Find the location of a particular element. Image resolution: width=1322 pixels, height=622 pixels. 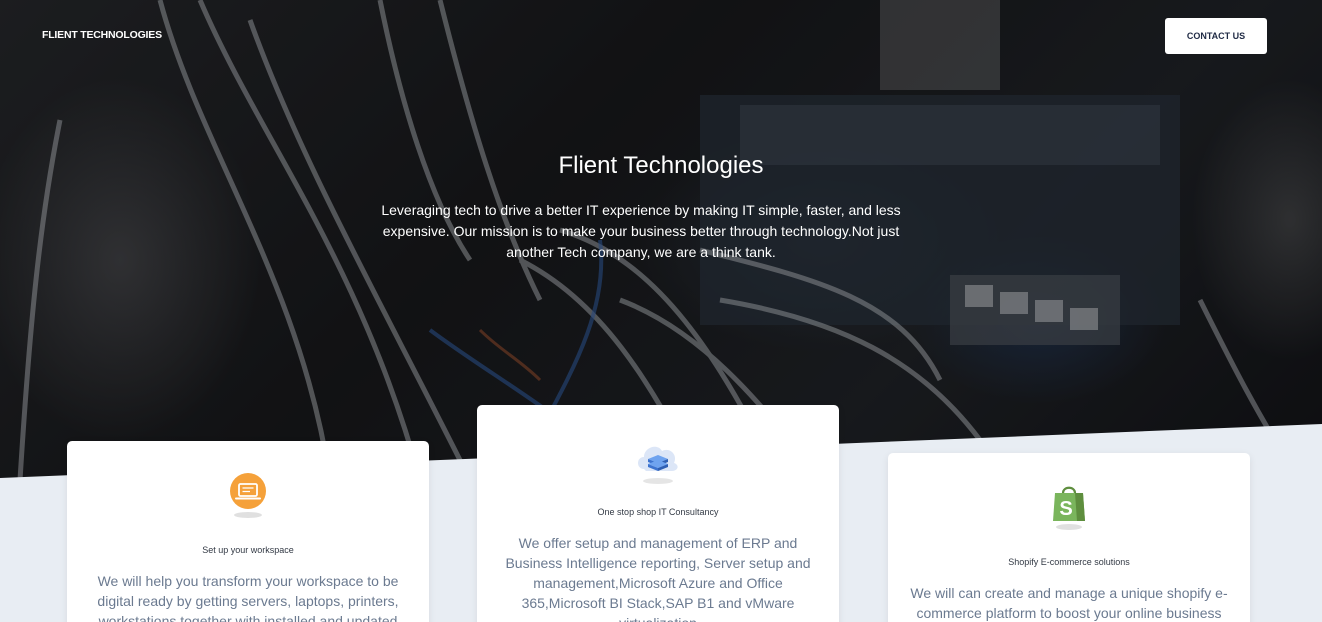

card-title: One stop shop IT Consultancy is located at coordinates (658, 512).